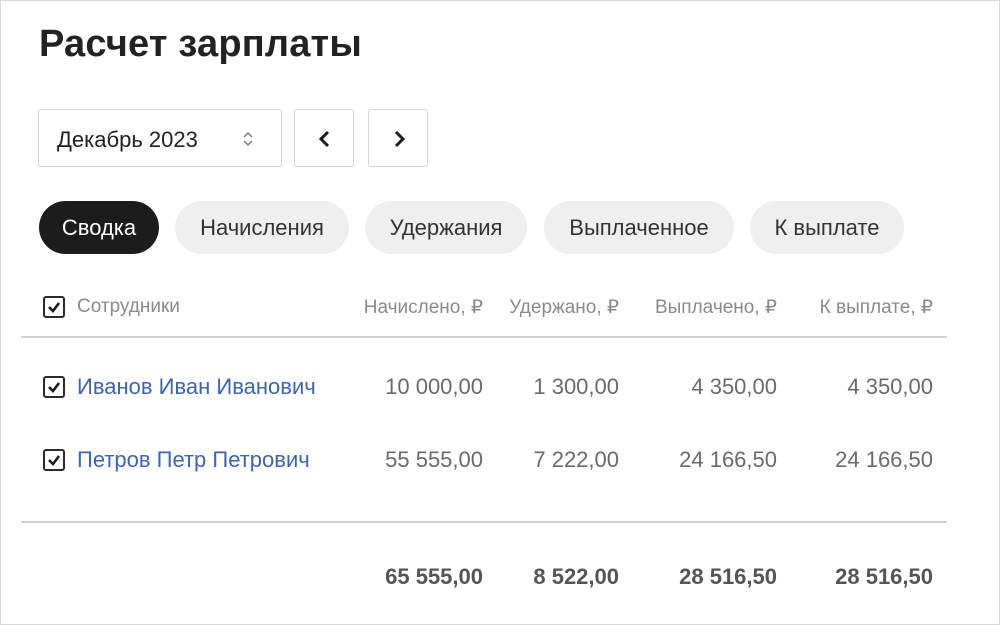 This screenshot has width=1000, height=625. What do you see at coordinates (434, 386) in the screenshot?
I see `accrued-cell: 10 000,00` at bounding box center [434, 386].